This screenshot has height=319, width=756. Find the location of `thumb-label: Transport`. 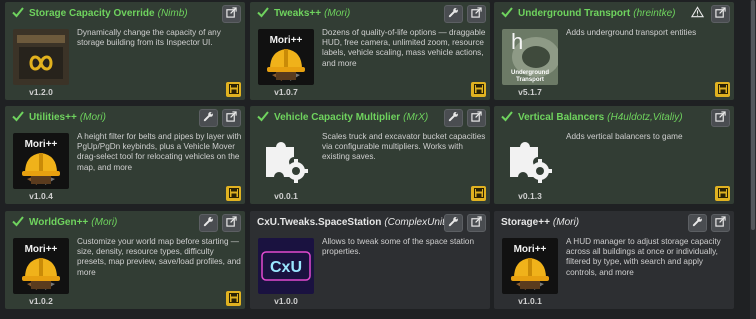

thumb-label: Transport is located at coordinates (530, 80).